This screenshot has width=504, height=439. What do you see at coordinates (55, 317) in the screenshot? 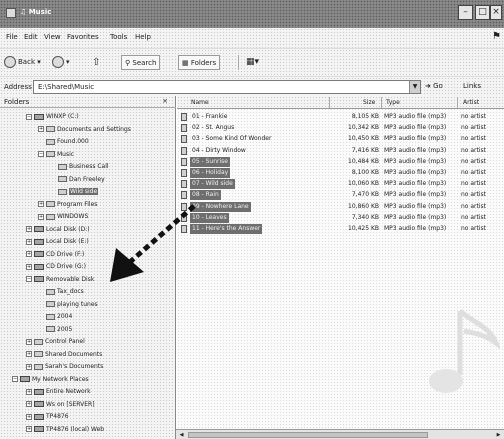
I see `tree-item: 2004` at bounding box center [55, 317].